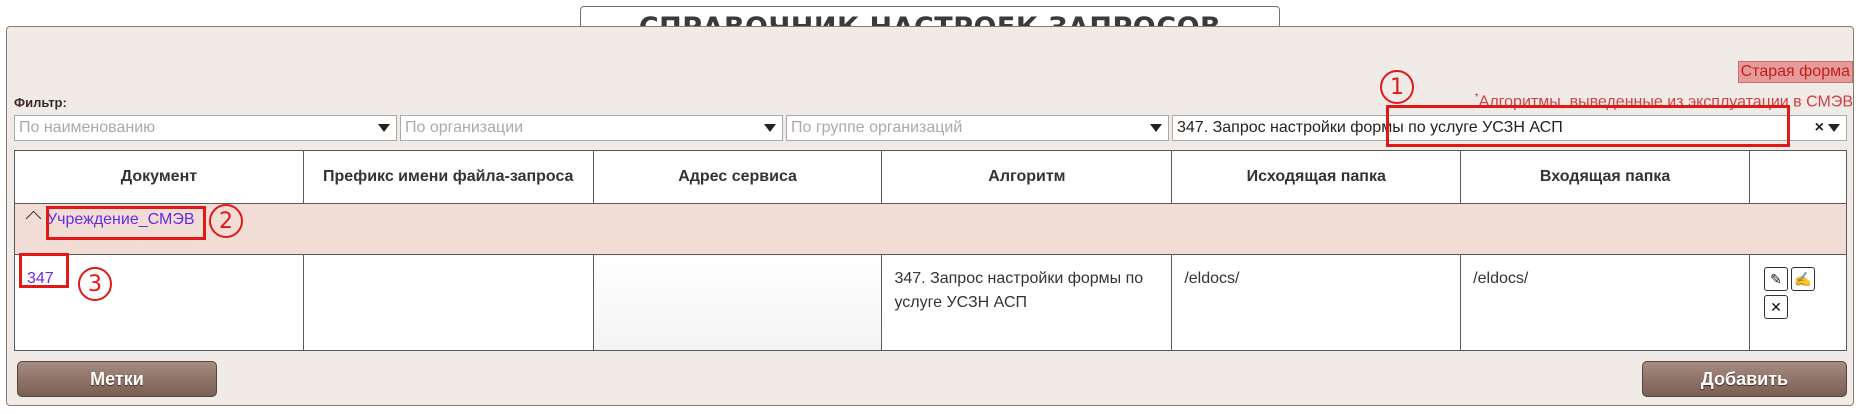 The height and width of the screenshot is (414, 1861). What do you see at coordinates (1798, 177) in the screenshot?
I see `column-header-actions` at bounding box center [1798, 177].